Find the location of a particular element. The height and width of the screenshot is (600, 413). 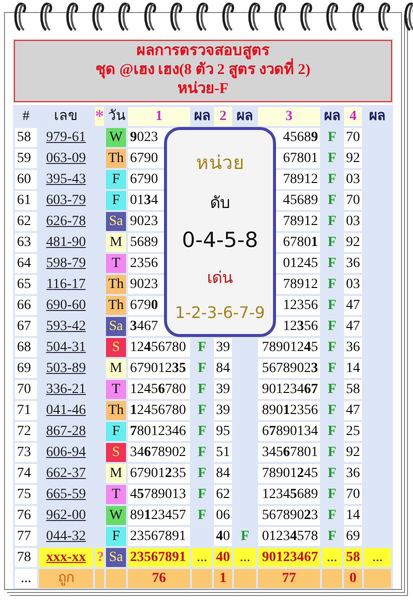

row-number: 74 is located at coordinates (26, 473).